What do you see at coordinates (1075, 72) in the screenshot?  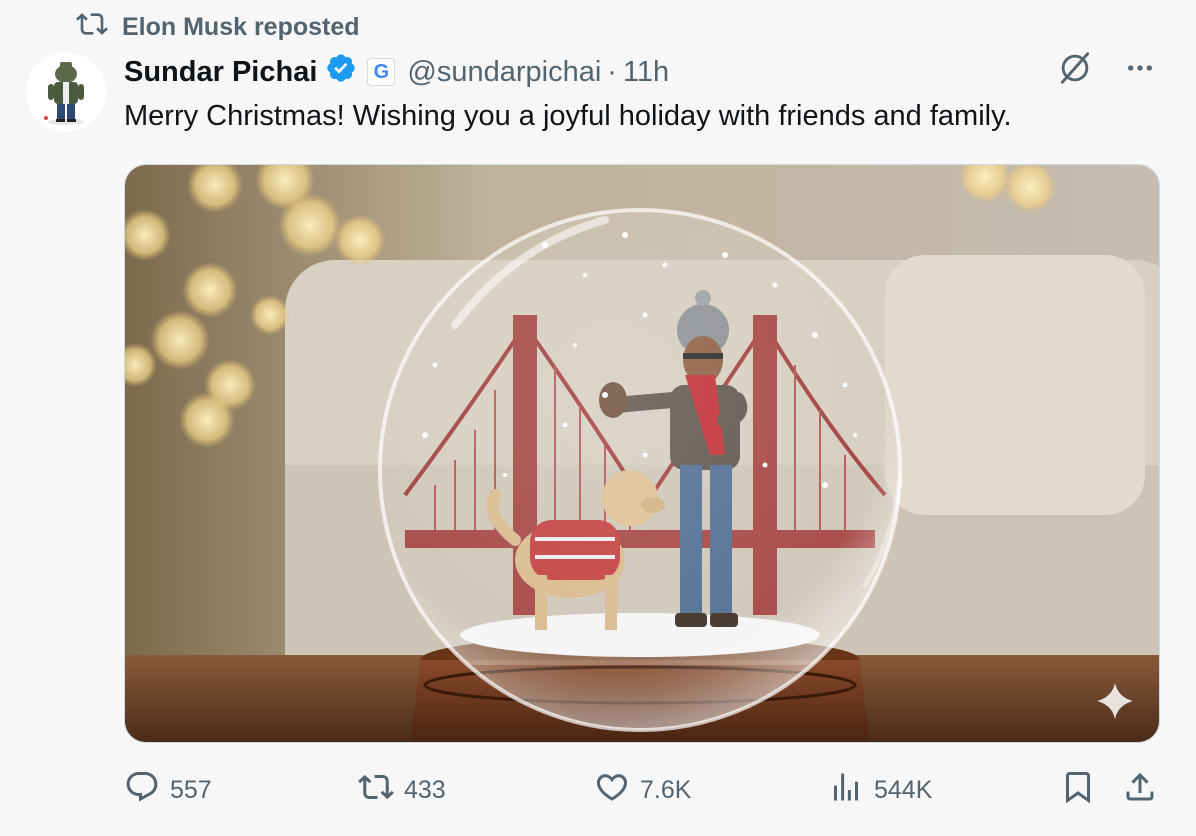 I see `grok-icon` at bounding box center [1075, 72].